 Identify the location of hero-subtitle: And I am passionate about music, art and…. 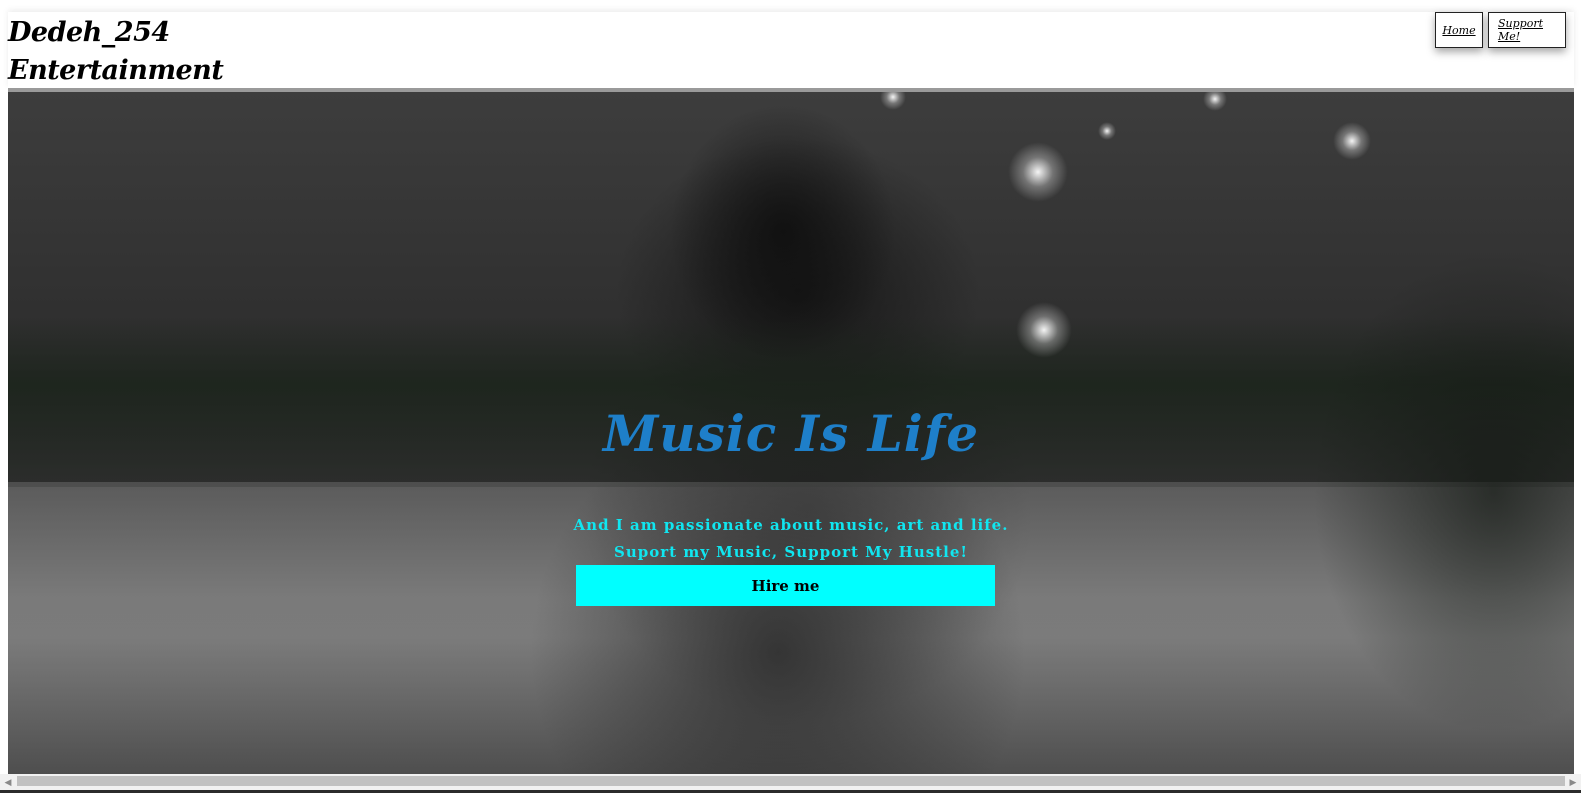
(791, 539).